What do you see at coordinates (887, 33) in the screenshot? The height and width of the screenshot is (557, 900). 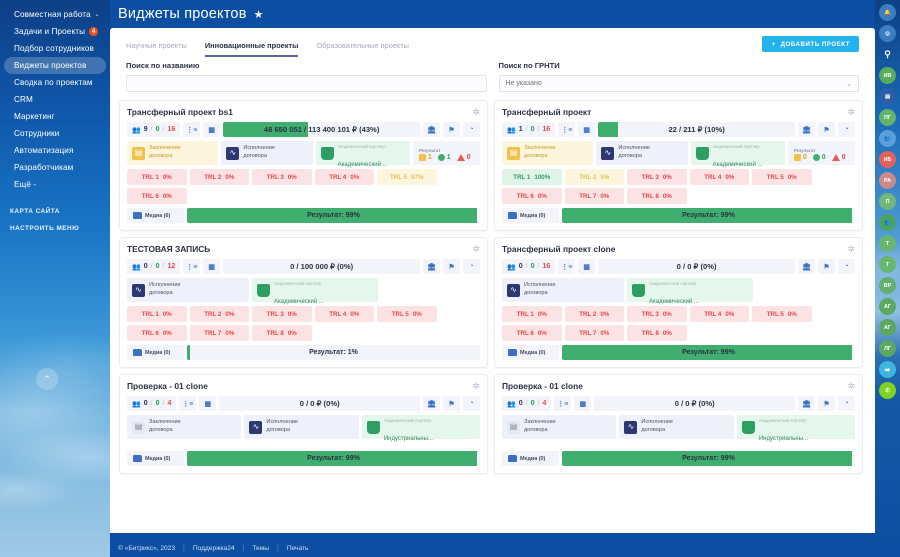 I see `clock-icon: ◎` at bounding box center [887, 33].